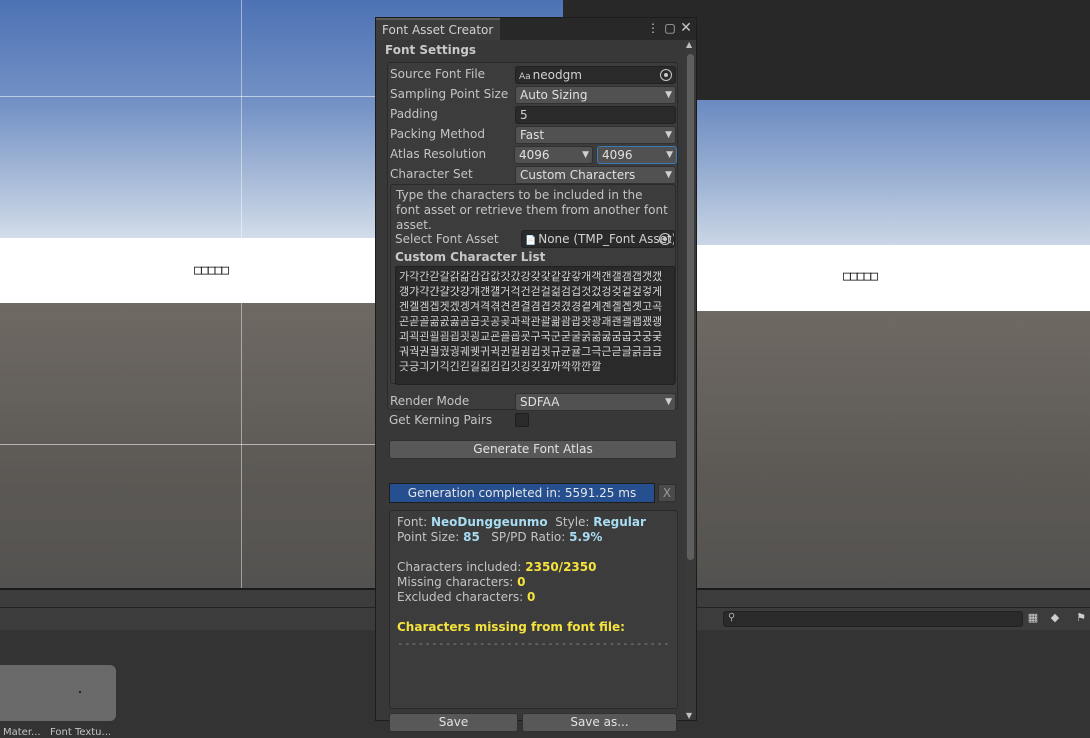  What do you see at coordinates (241, 294) in the screenshot?
I see `grid-line` at bounding box center [241, 294].